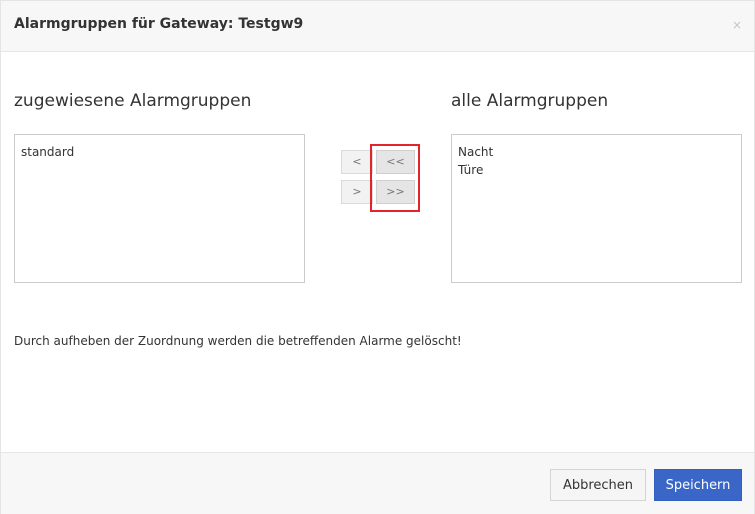  Describe the element at coordinates (530, 101) in the screenshot. I see `all-groups-heading: alle Alarmgruppen` at that location.